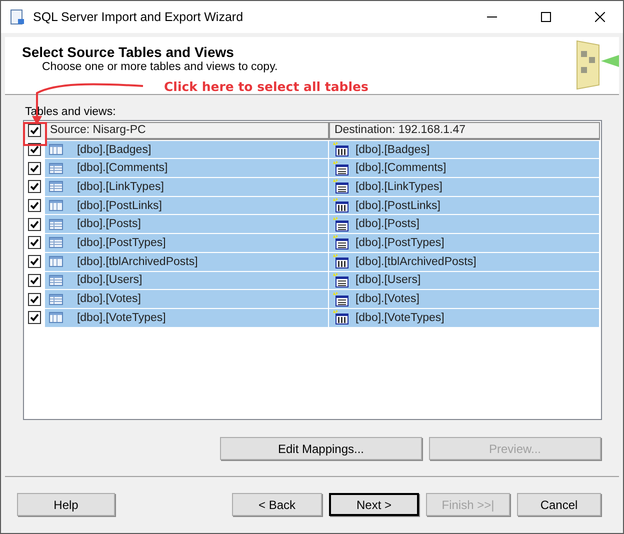 This screenshot has width=624, height=534. Describe the element at coordinates (400, 168) in the screenshot. I see `destination-table-name: [dbo].[Comments]` at that location.